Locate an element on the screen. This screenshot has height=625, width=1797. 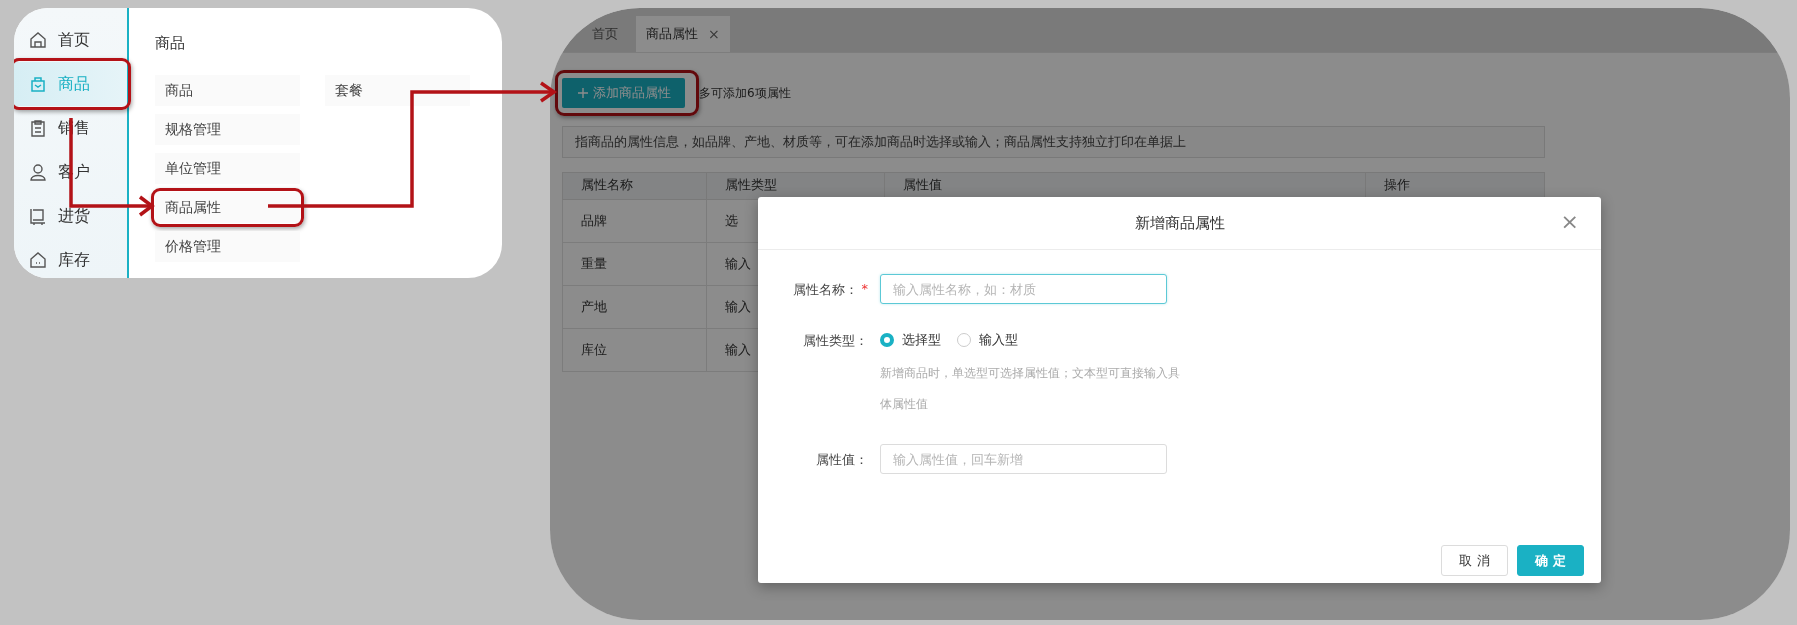
board-icon is located at coordinates (38, 216).